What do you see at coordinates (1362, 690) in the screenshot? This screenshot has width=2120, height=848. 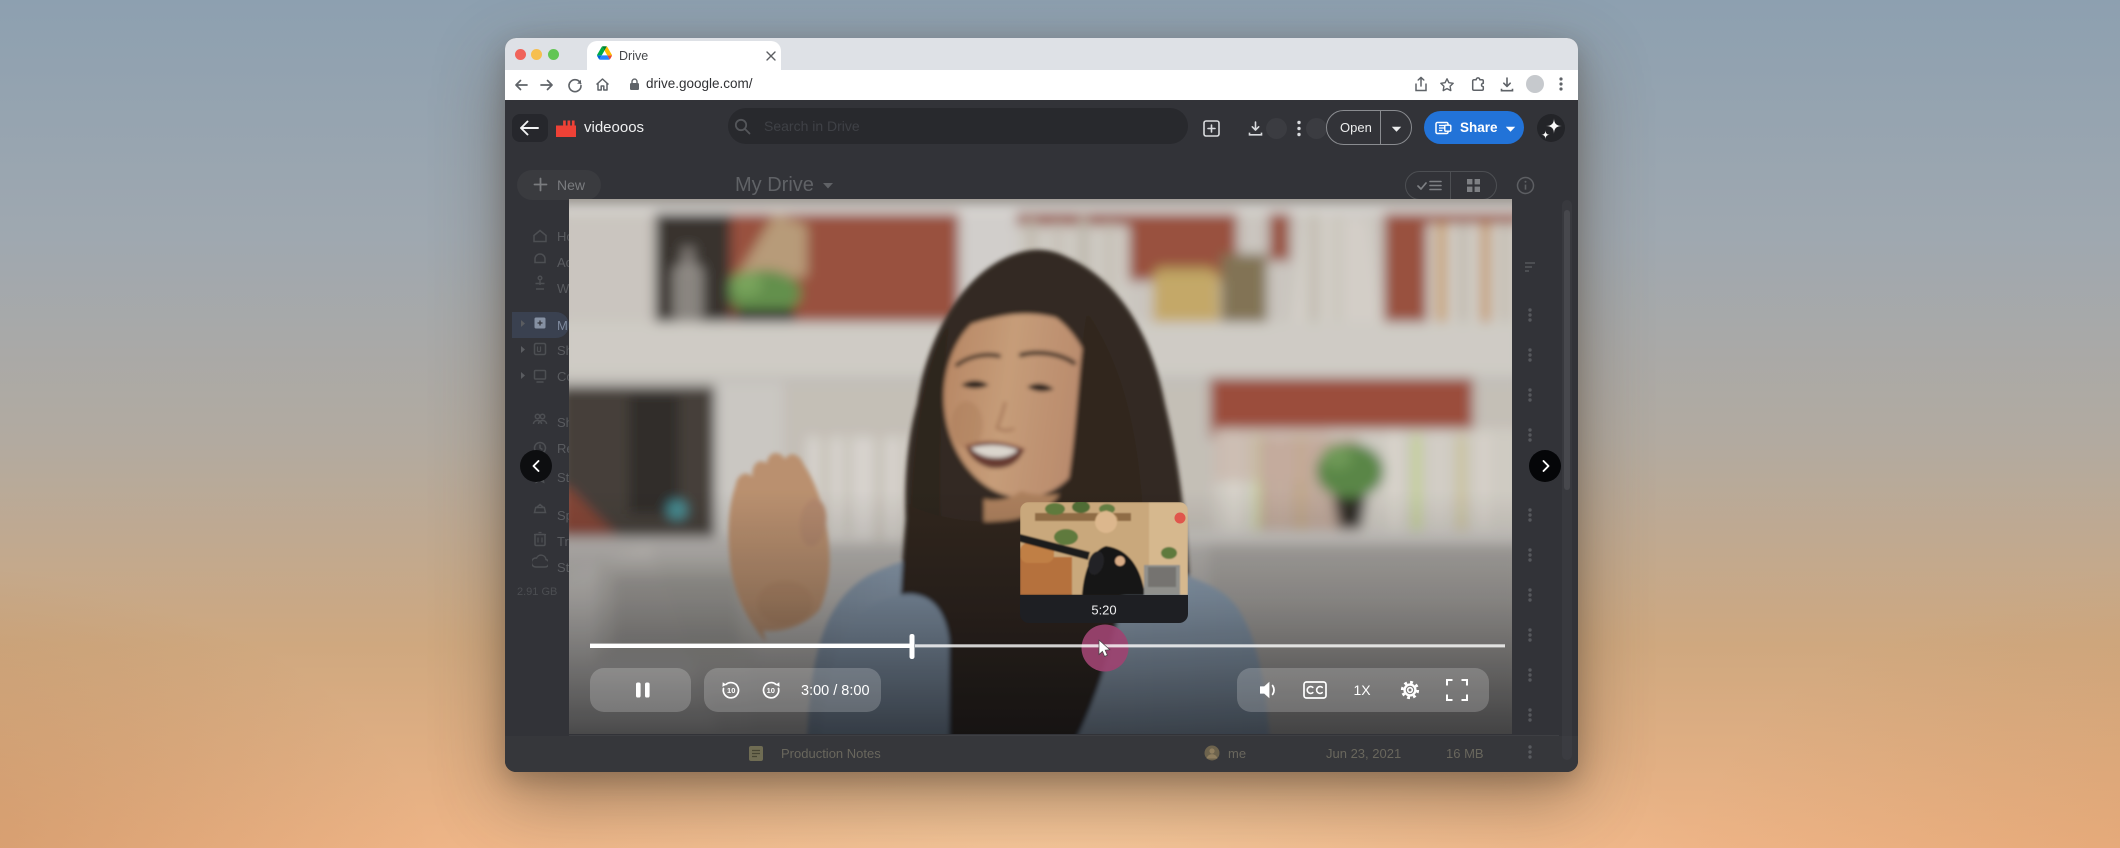 I see `svg-text: 1X` at bounding box center [1362, 690].